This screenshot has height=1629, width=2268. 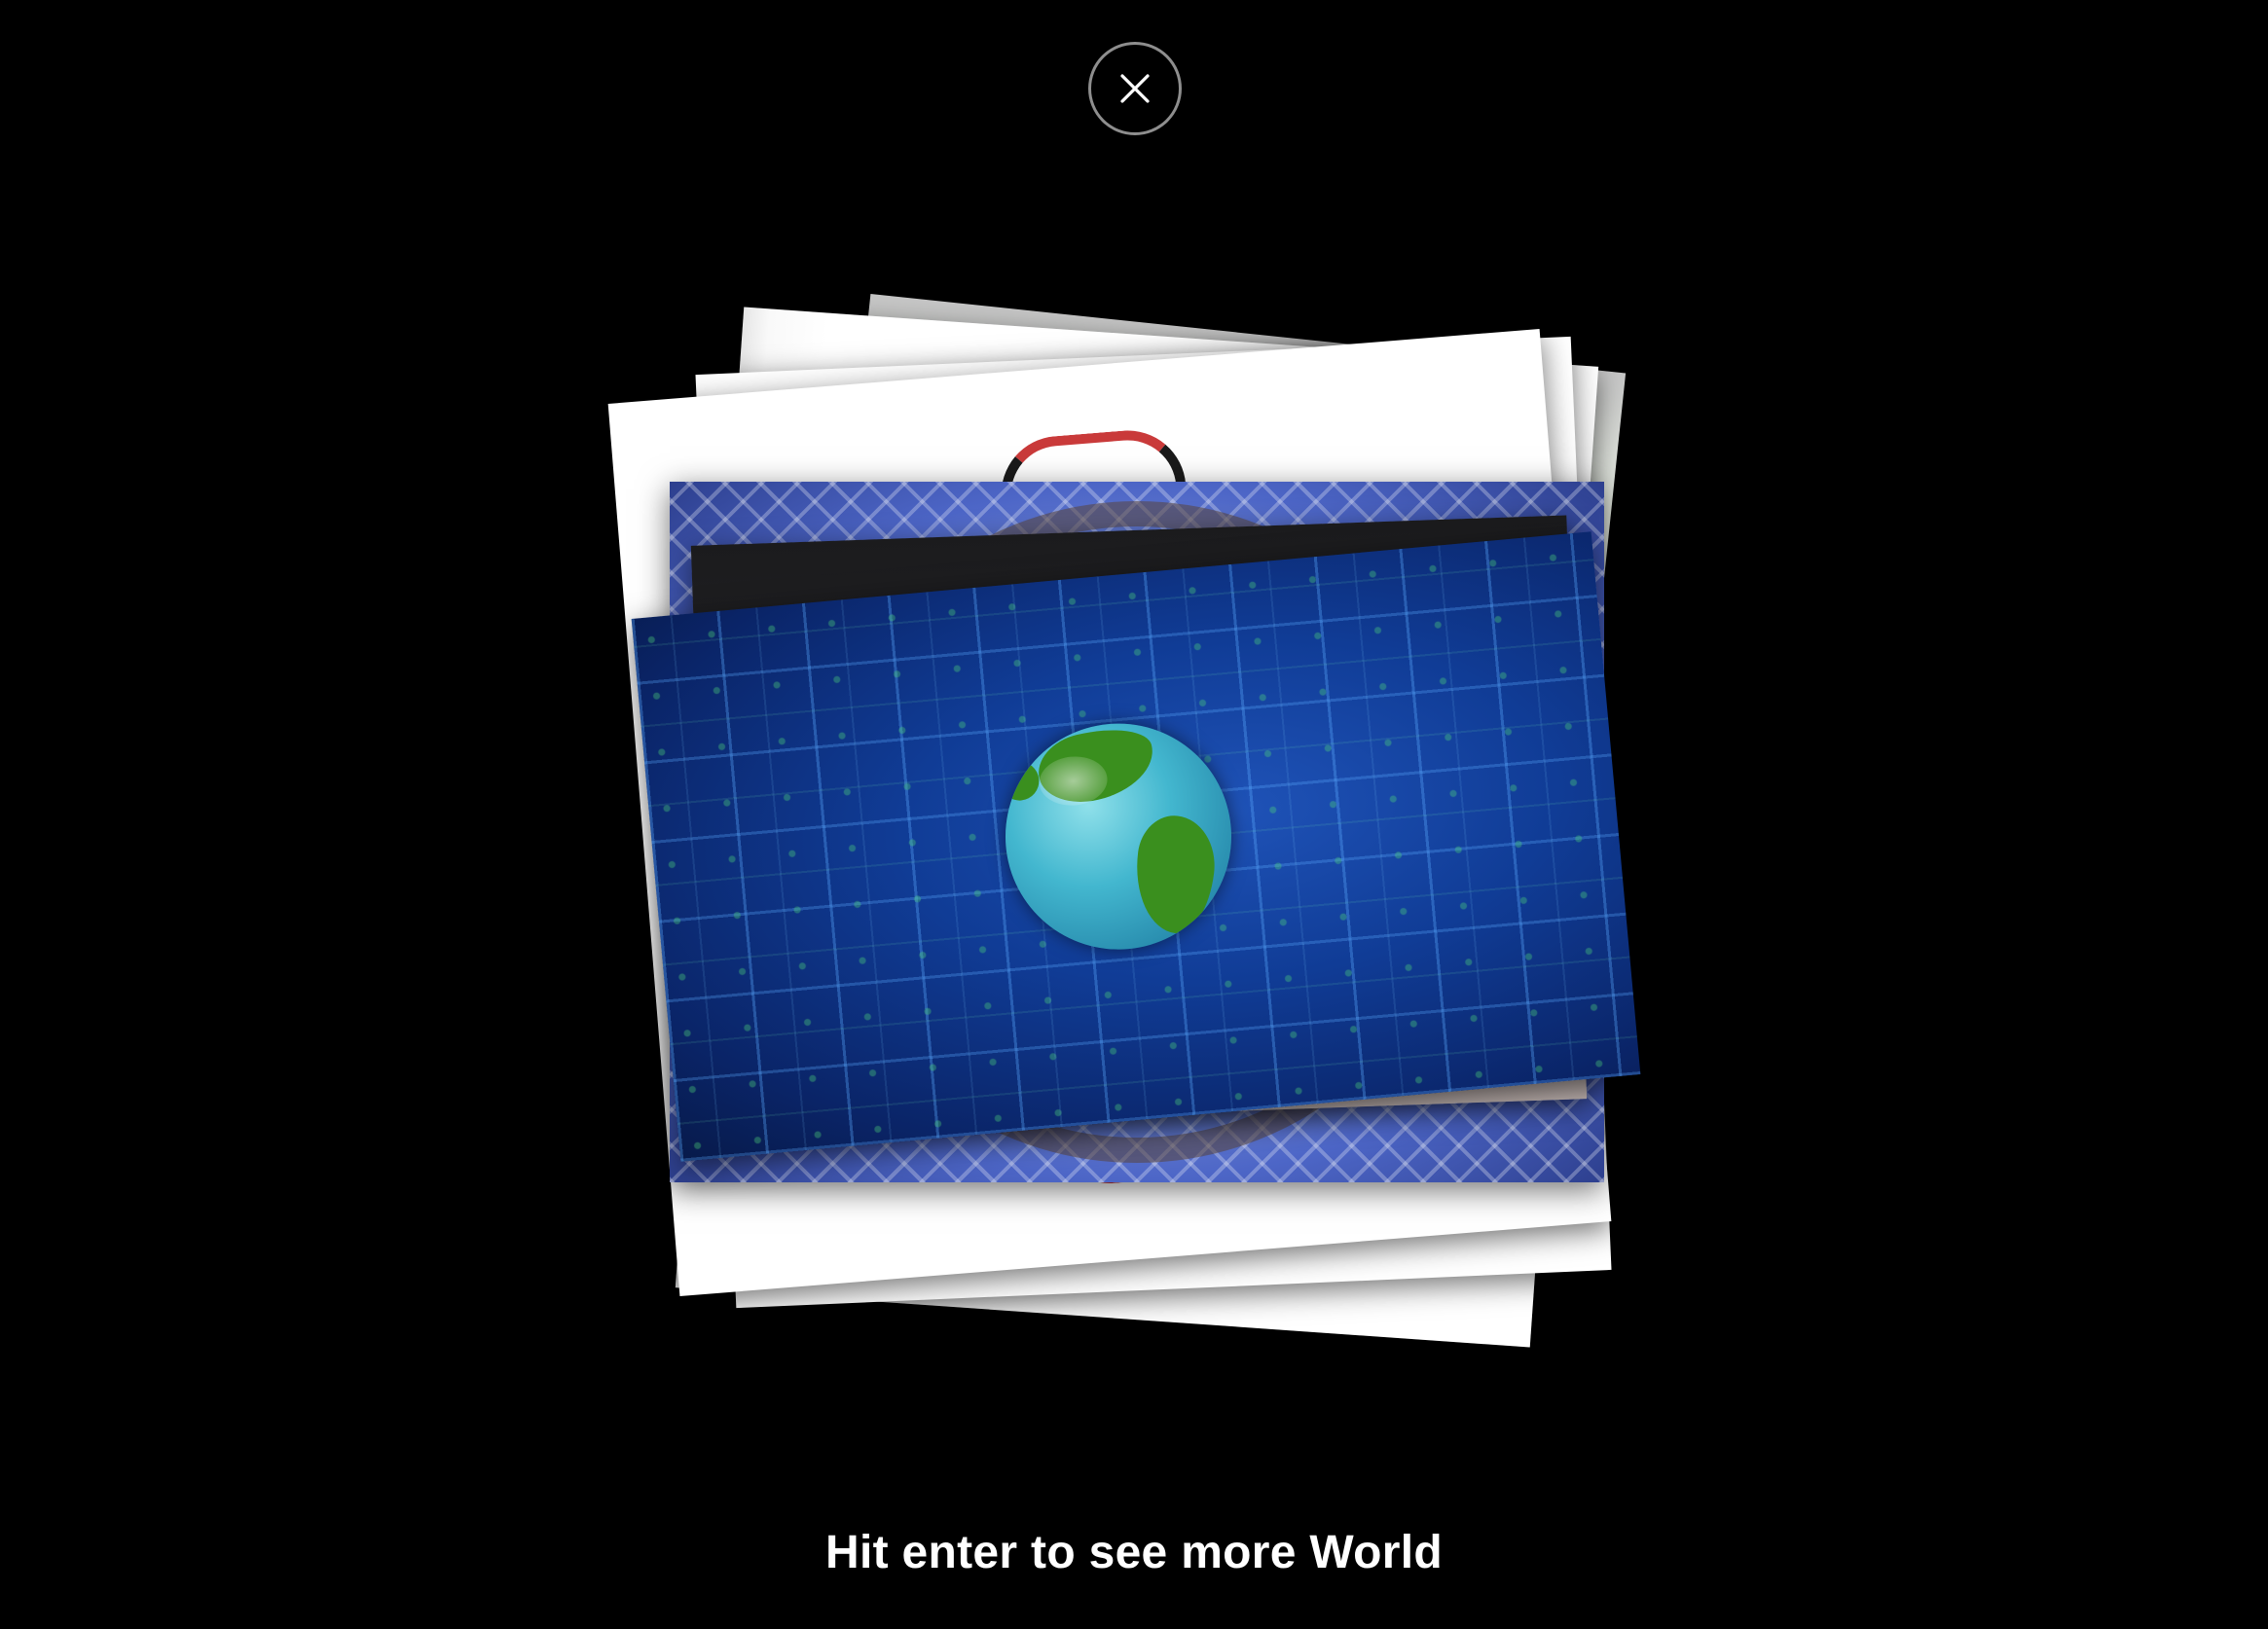 What do you see at coordinates (1134, 1553) in the screenshot?
I see `enter-hint-text: Hit enter to see more World` at bounding box center [1134, 1553].